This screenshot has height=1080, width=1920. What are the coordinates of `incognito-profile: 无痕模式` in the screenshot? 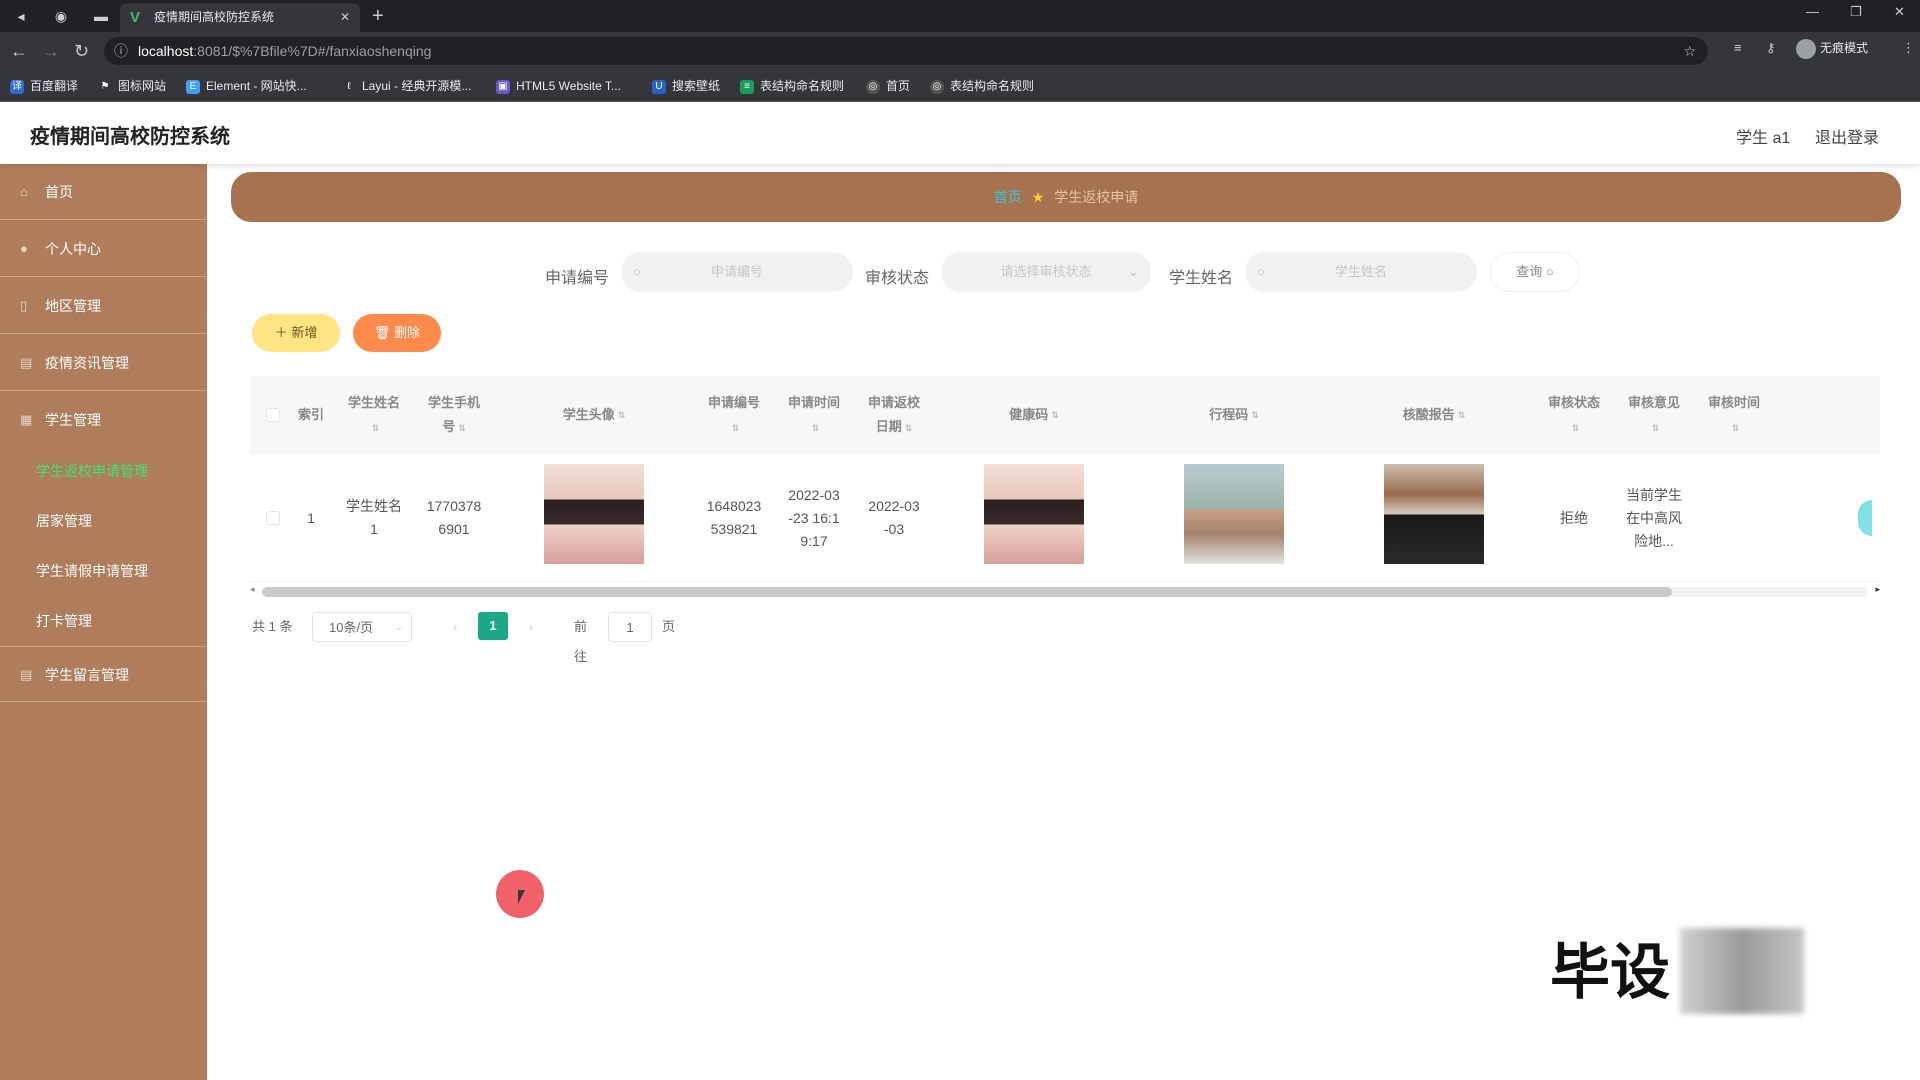 It's located at (1832, 49).